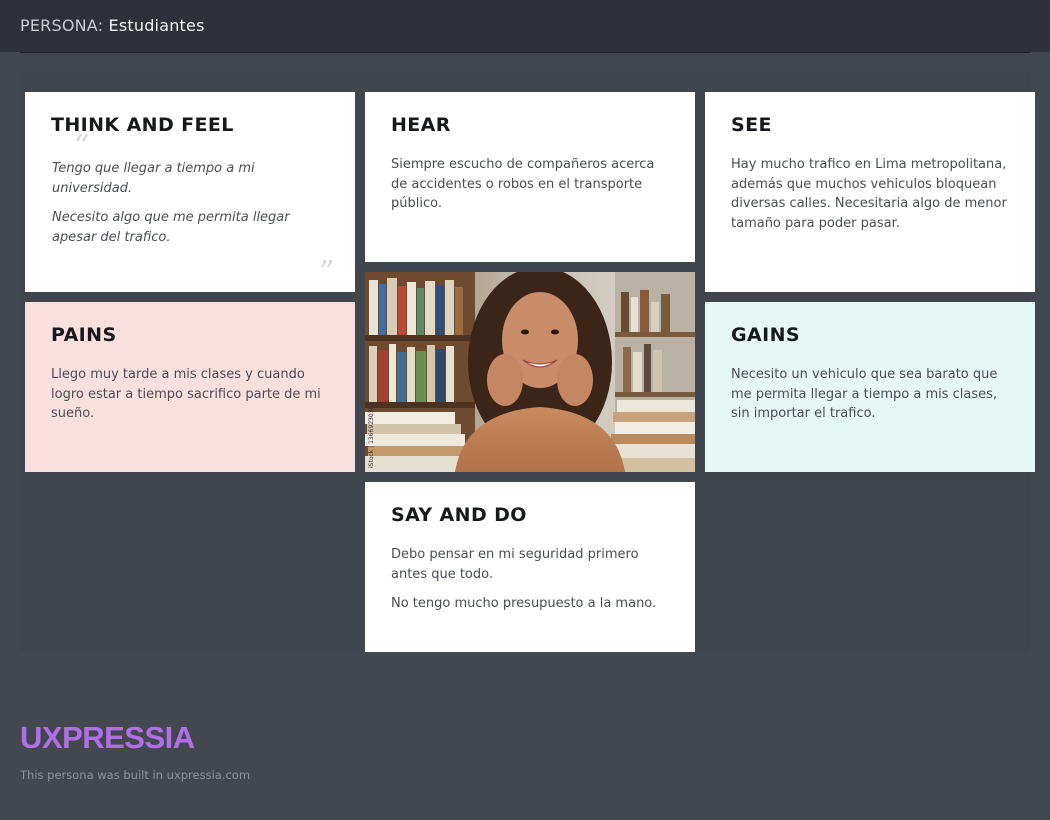 Image resolution: width=1050 pixels, height=820 pixels. What do you see at coordinates (84, 335) in the screenshot?
I see `pains-title: PAINS` at bounding box center [84, 335].